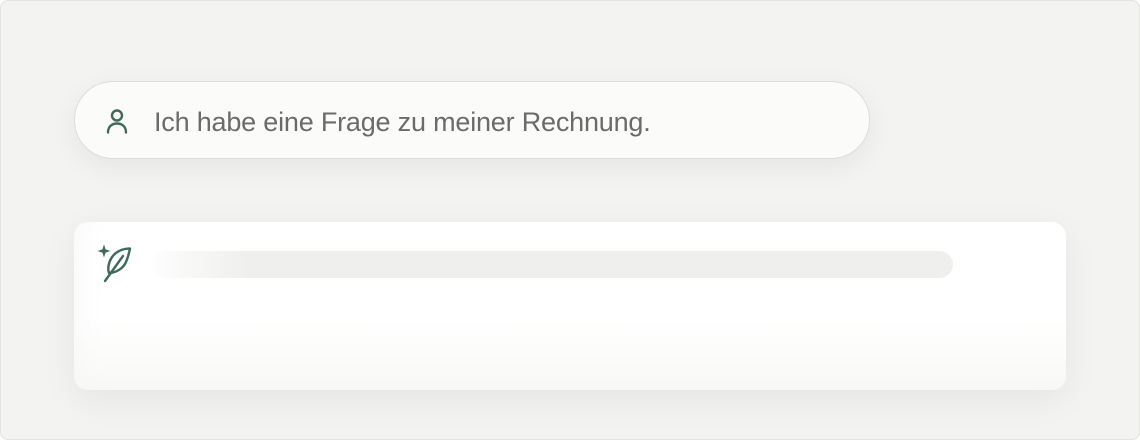 The height and width of the screenshot is (440, 1140). What do you see at coordinates (402, 122) in the screenshot?
I see `user-message-text: Ich habe eine Frage zu meiner Rechnung.` at bounding box center [402, 122].